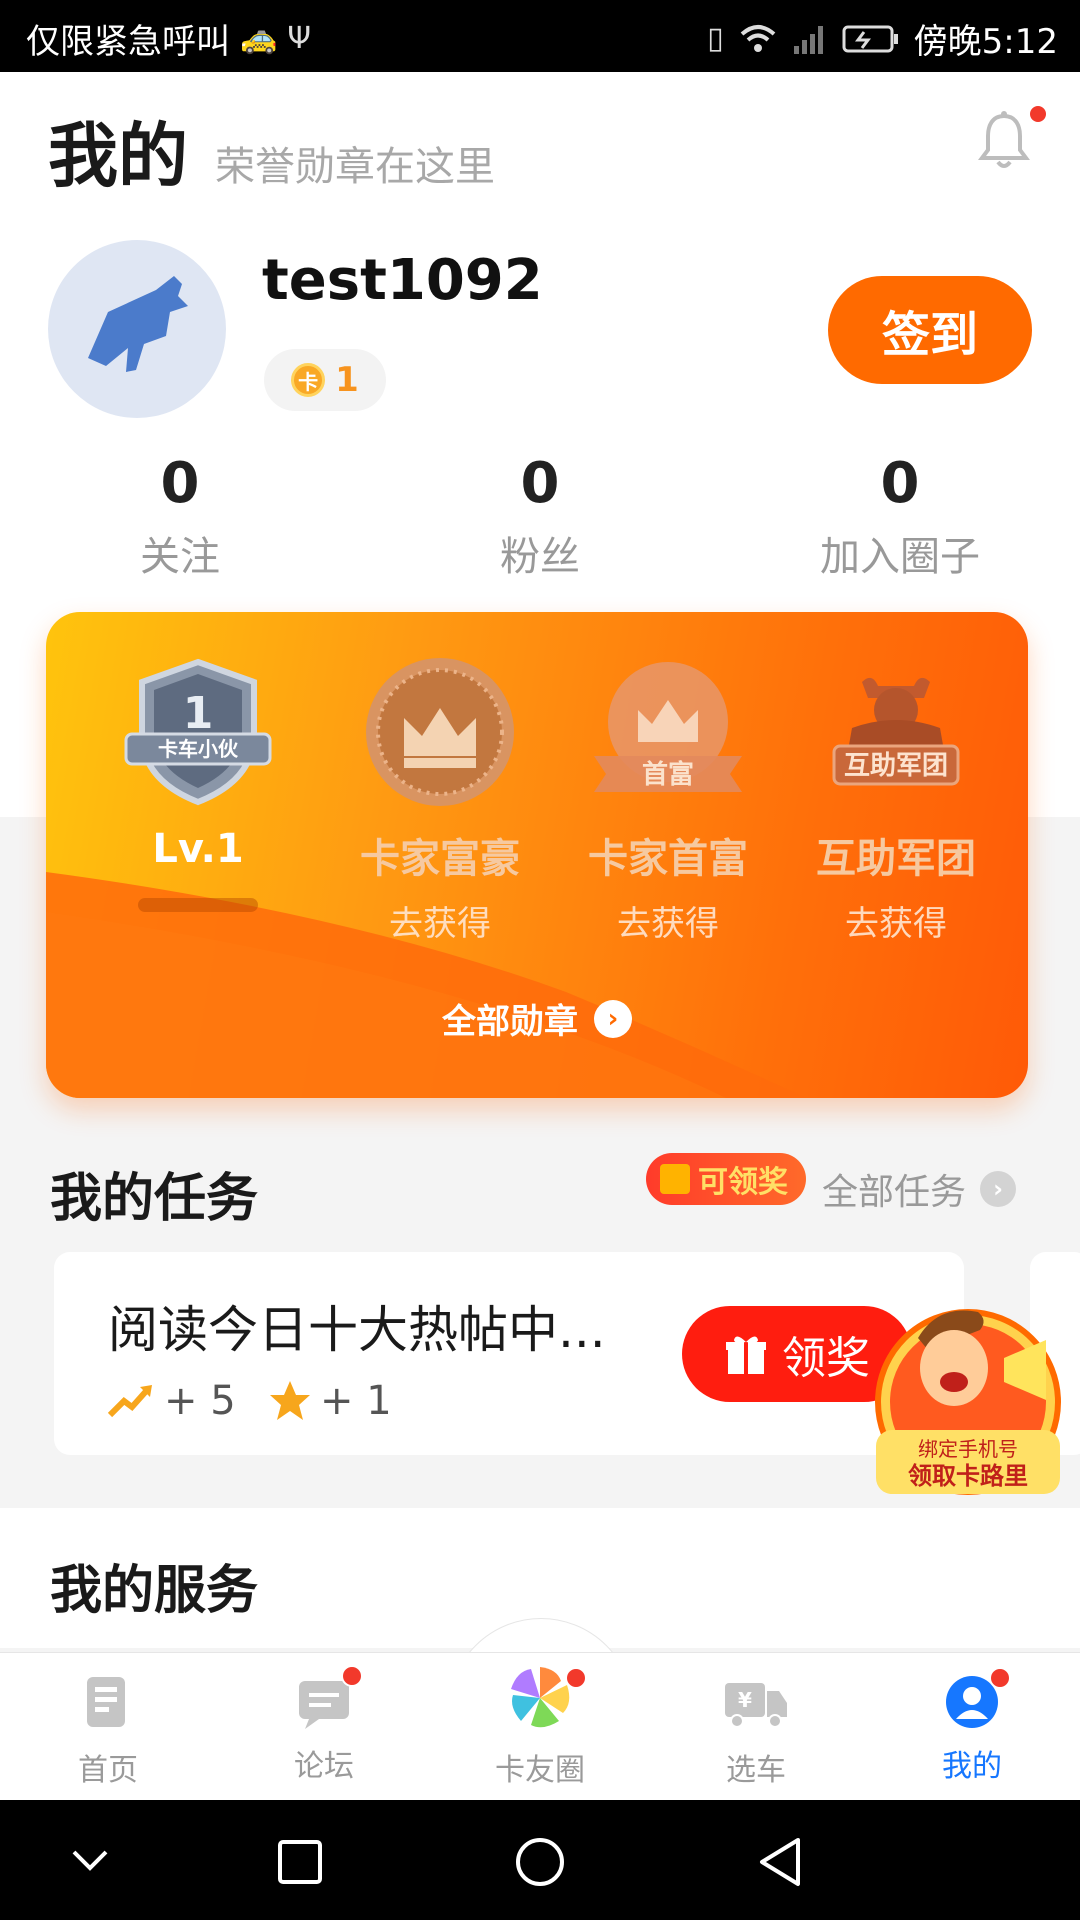  I want to click on all-medals-link: 全部勋章 ›, so click(537, 1018).